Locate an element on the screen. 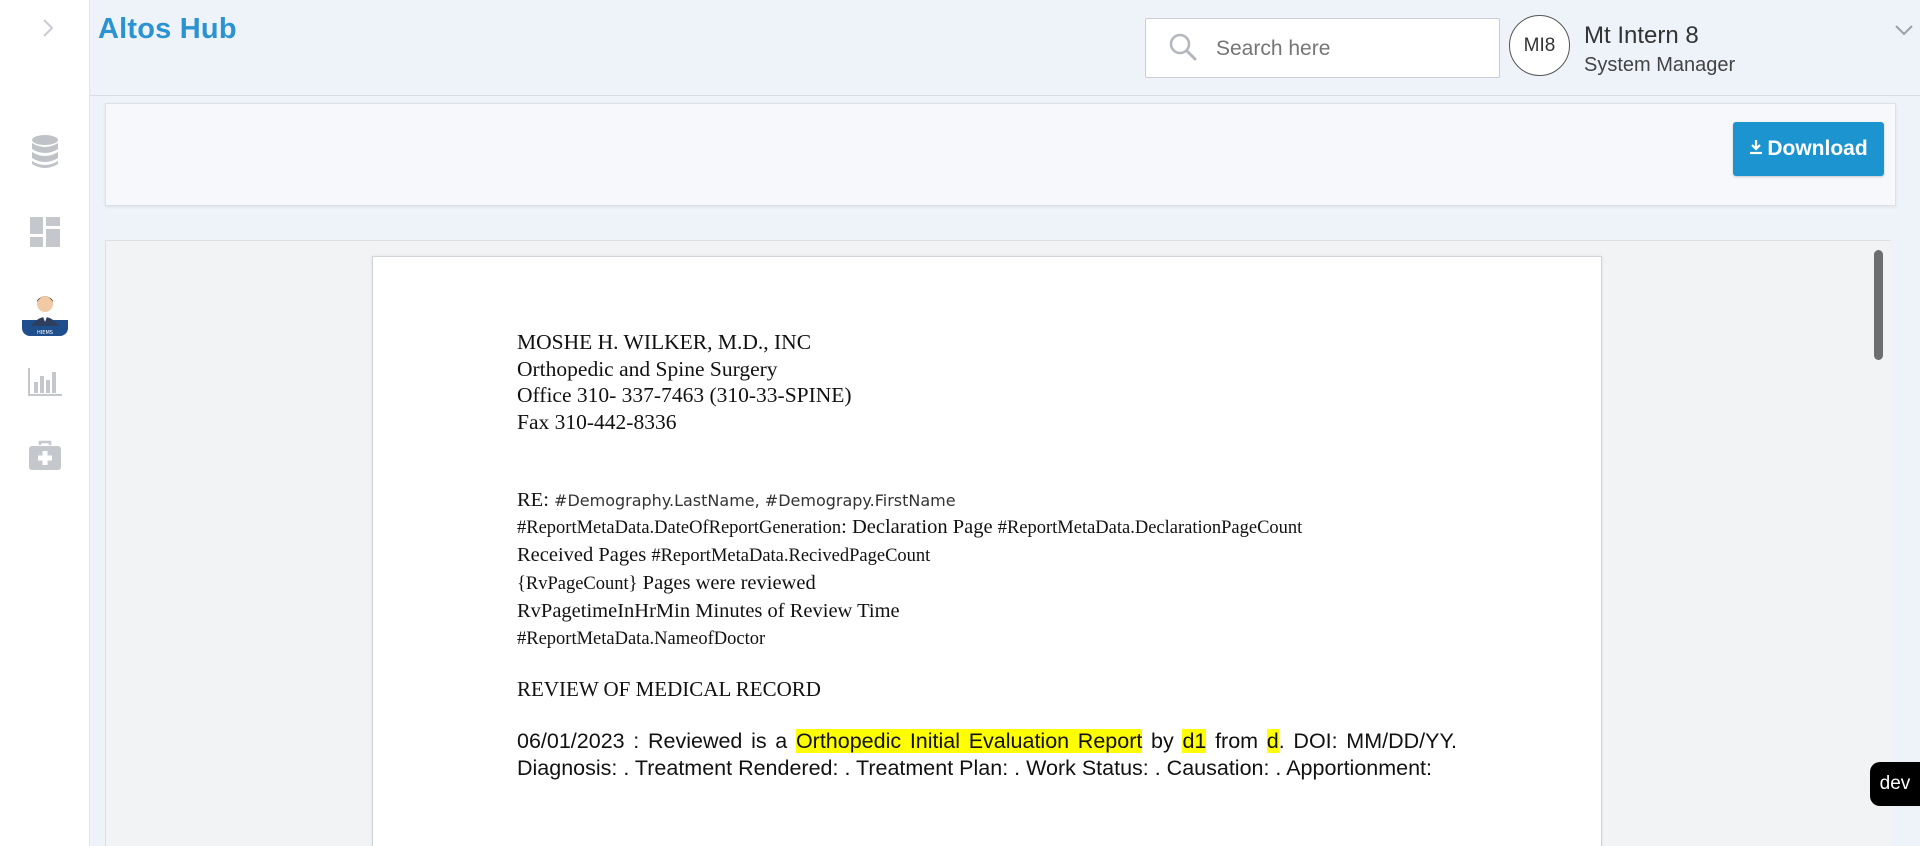  sidebar-item-hiems: HIEMS is located at coordinates (45, 315).